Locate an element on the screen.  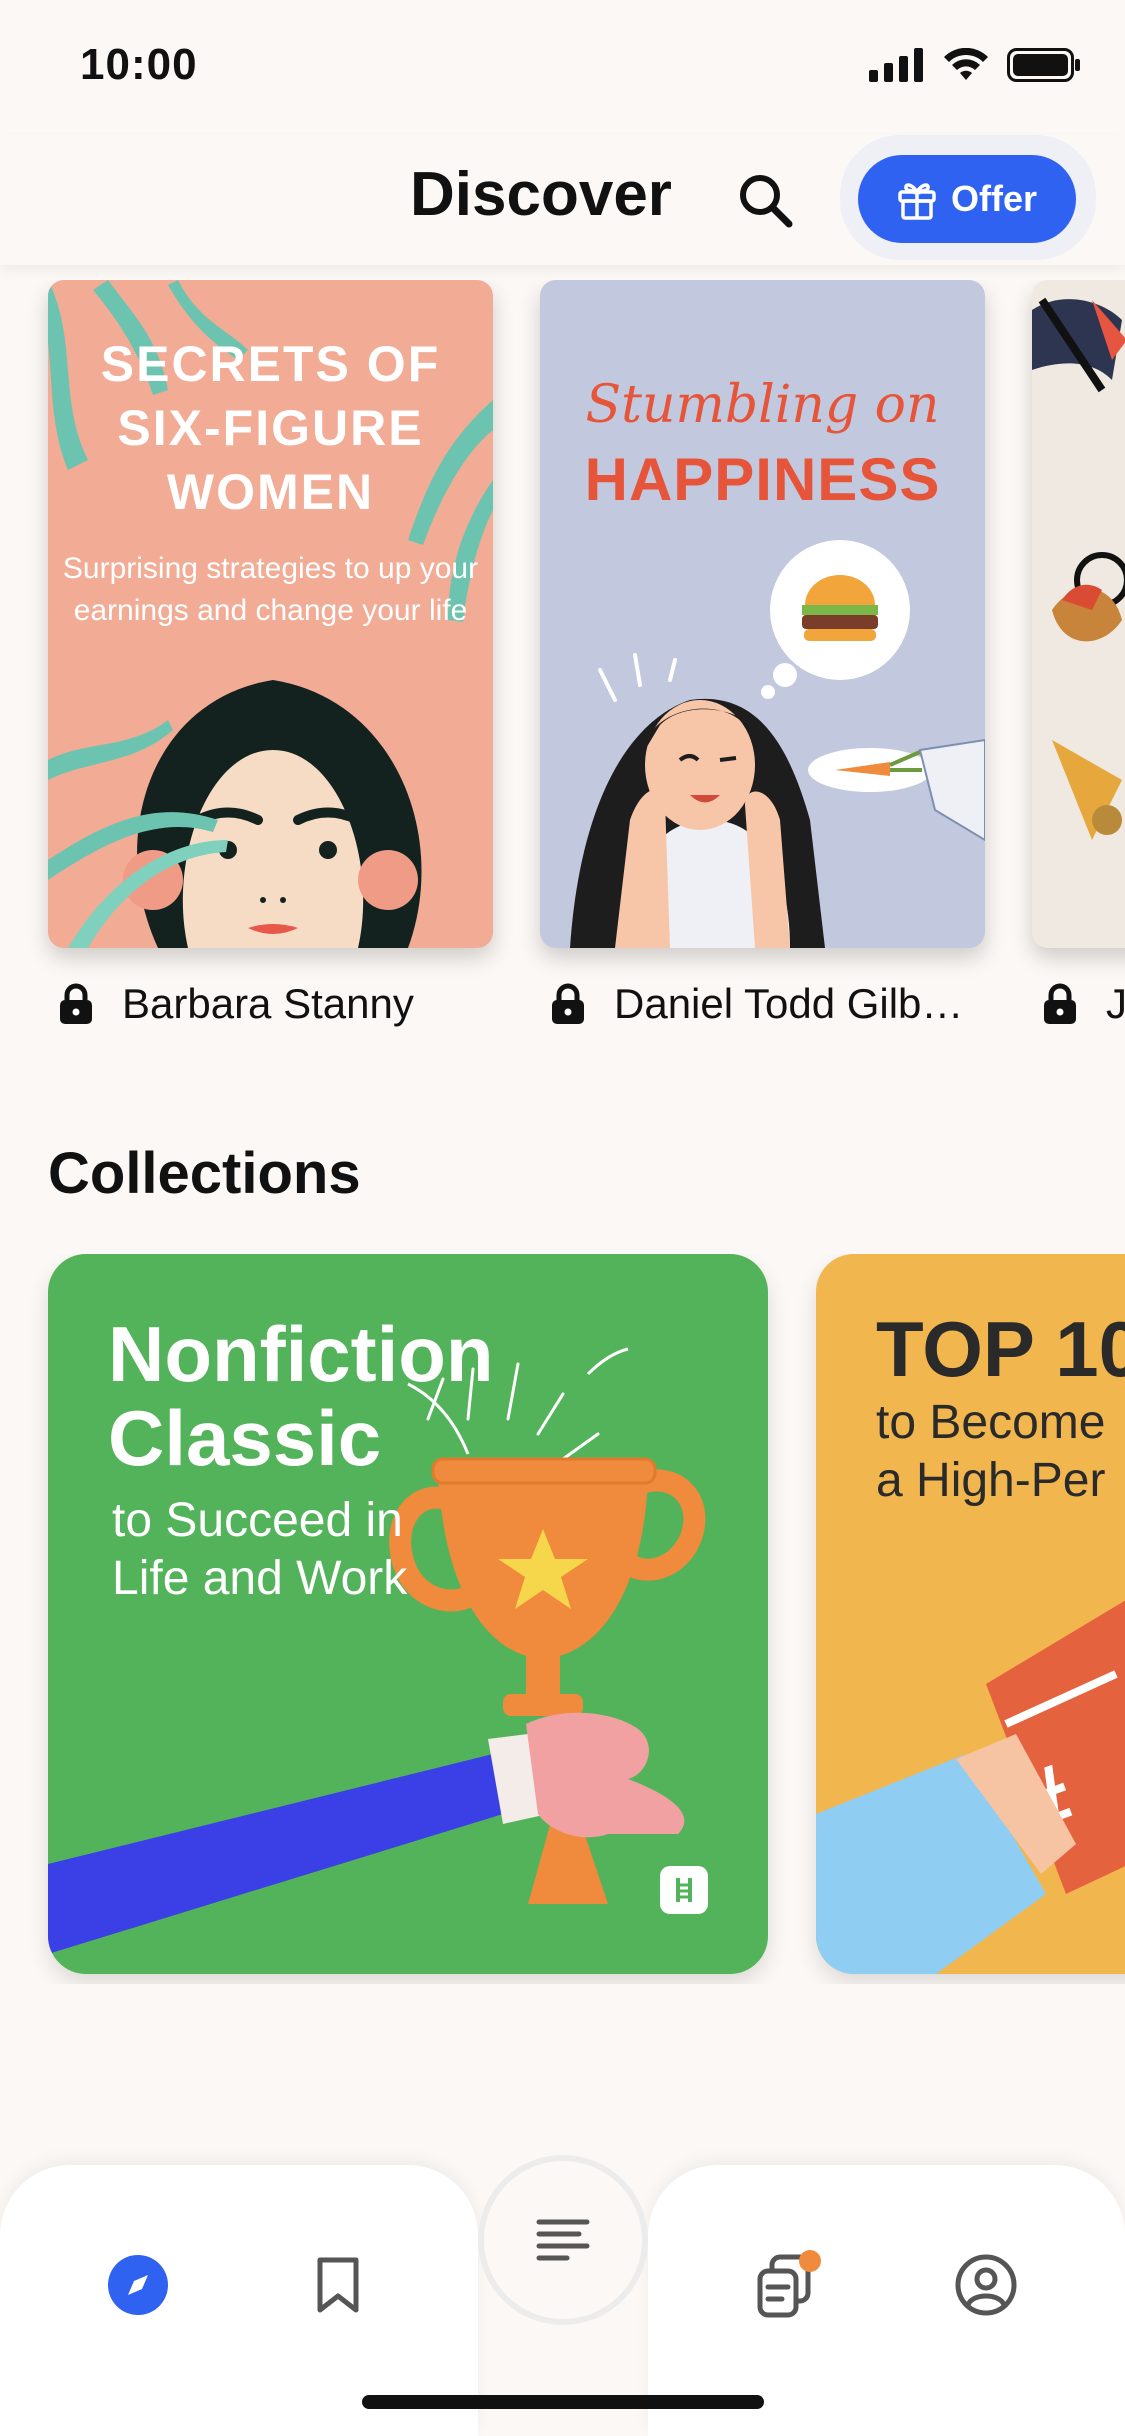
cellular-signal-icon is located at coordinates (896, 65).